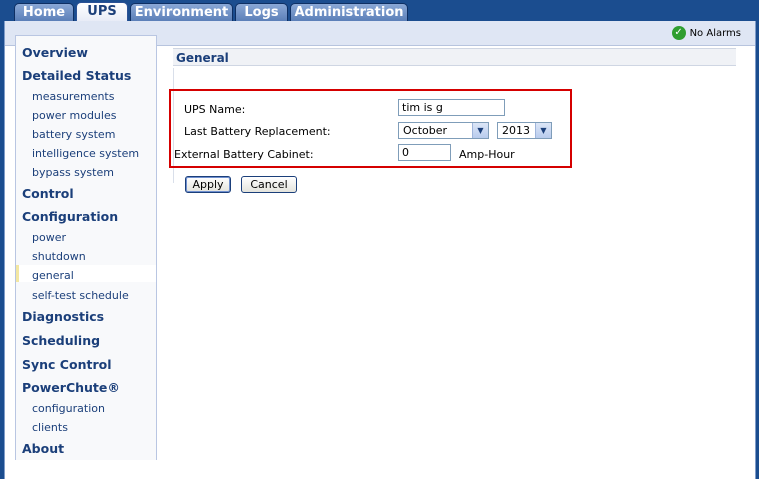 Image resolution: width=759 pixels, height=479 pixels. Describe the element at coordinates (215, 109) in the screenshot. I see `ups-name-label: UPS Name:` at that location.